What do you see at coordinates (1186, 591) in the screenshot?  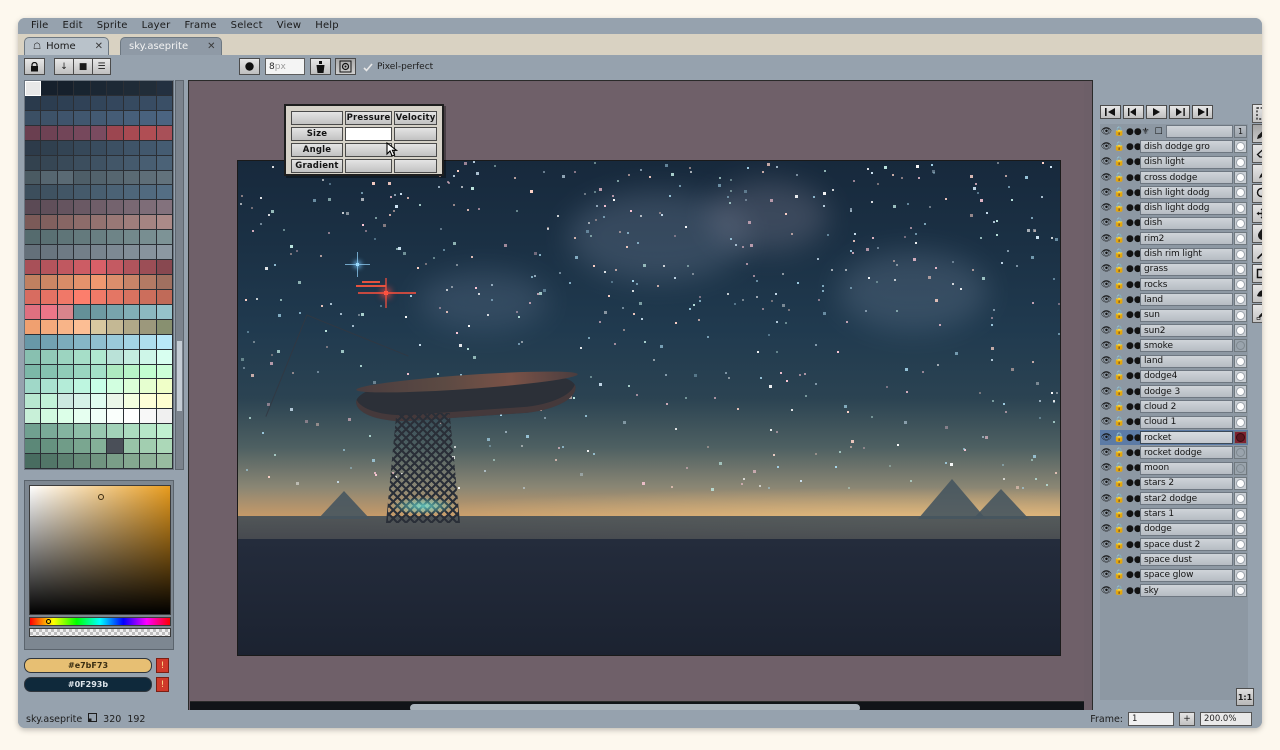 I see `layer-name: sky` at bounding box center [1186, 591].